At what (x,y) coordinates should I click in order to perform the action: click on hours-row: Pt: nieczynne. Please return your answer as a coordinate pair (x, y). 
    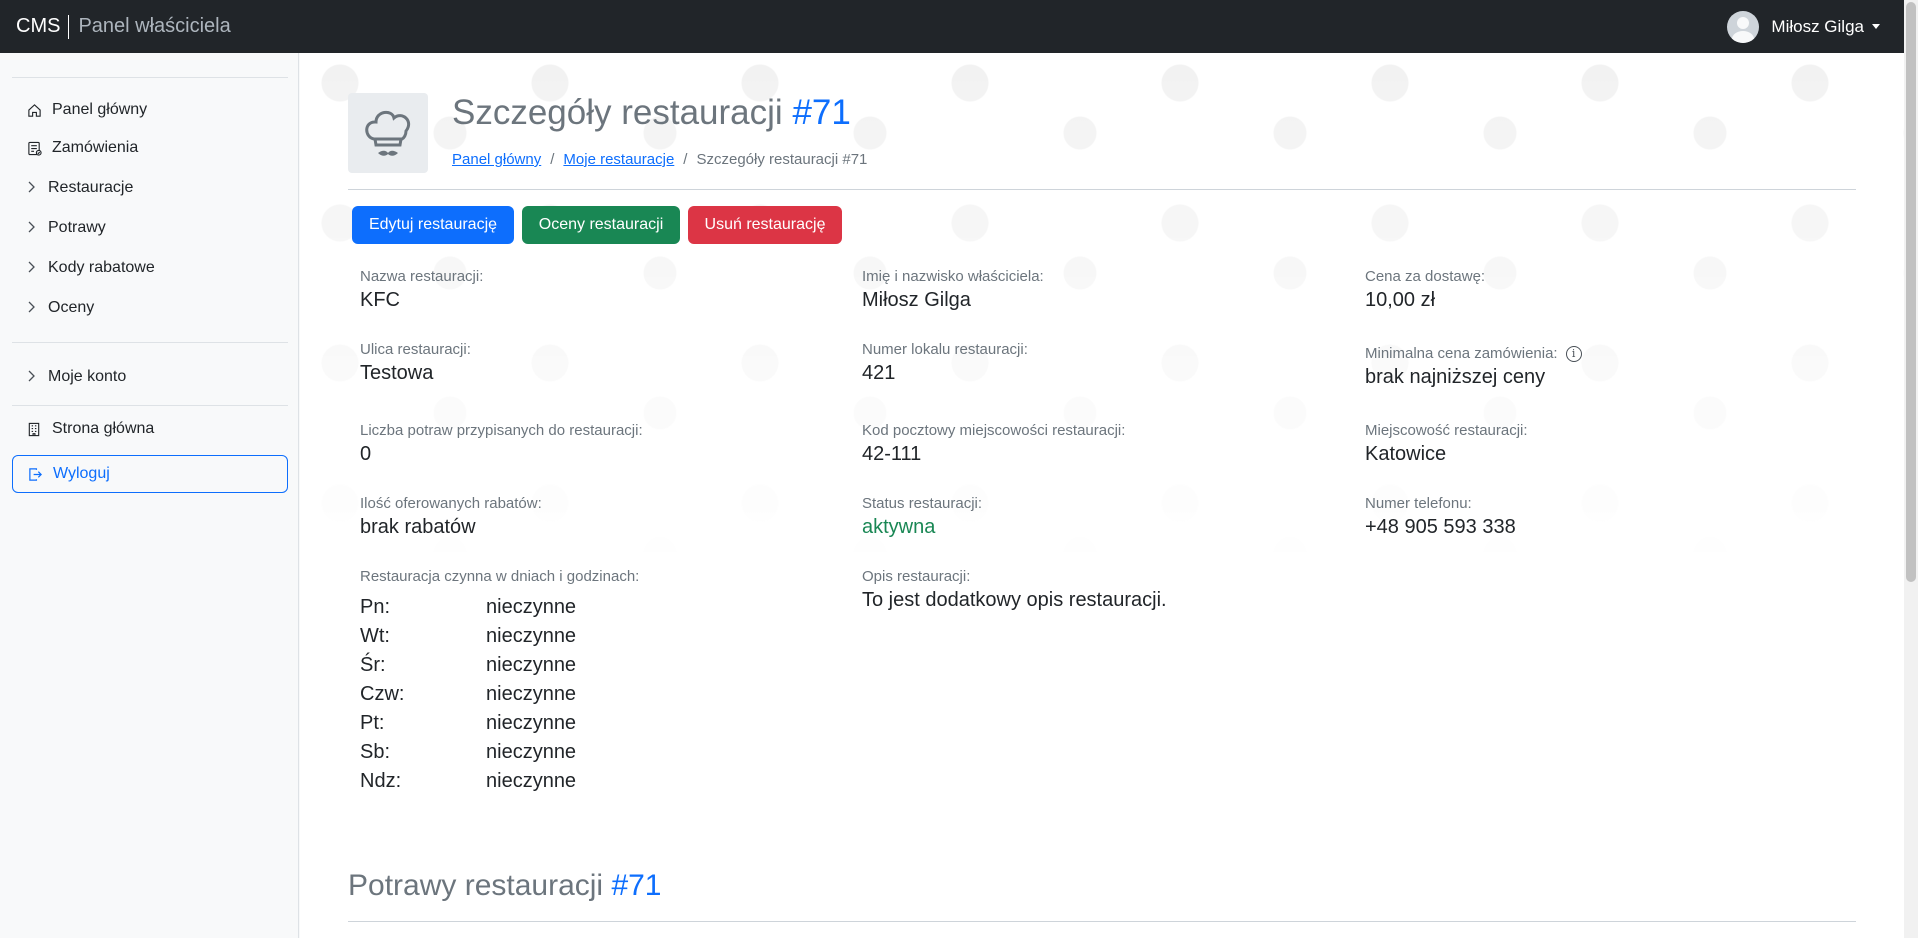
    Looking at the image, I should click on (468, 723).